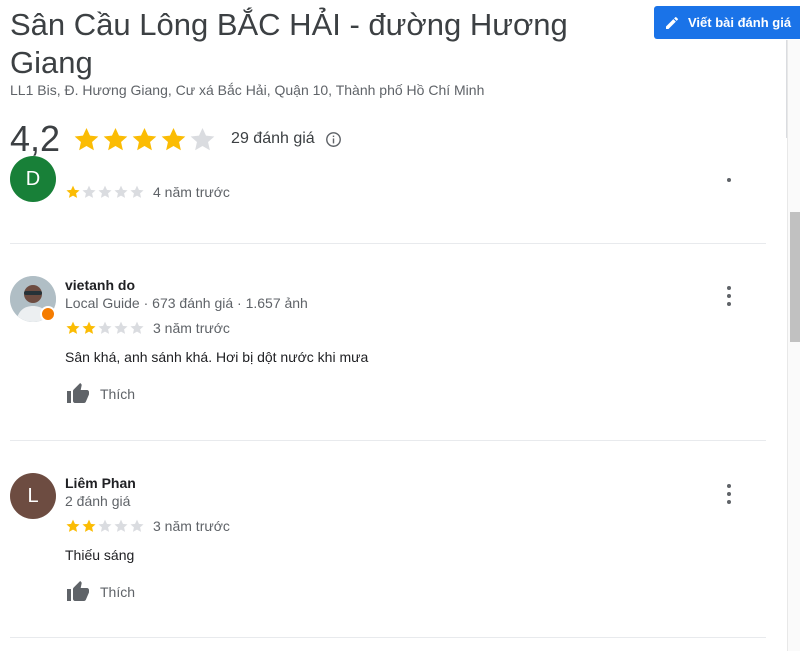  I want to click on scrollbar-track, so click(793, 345).